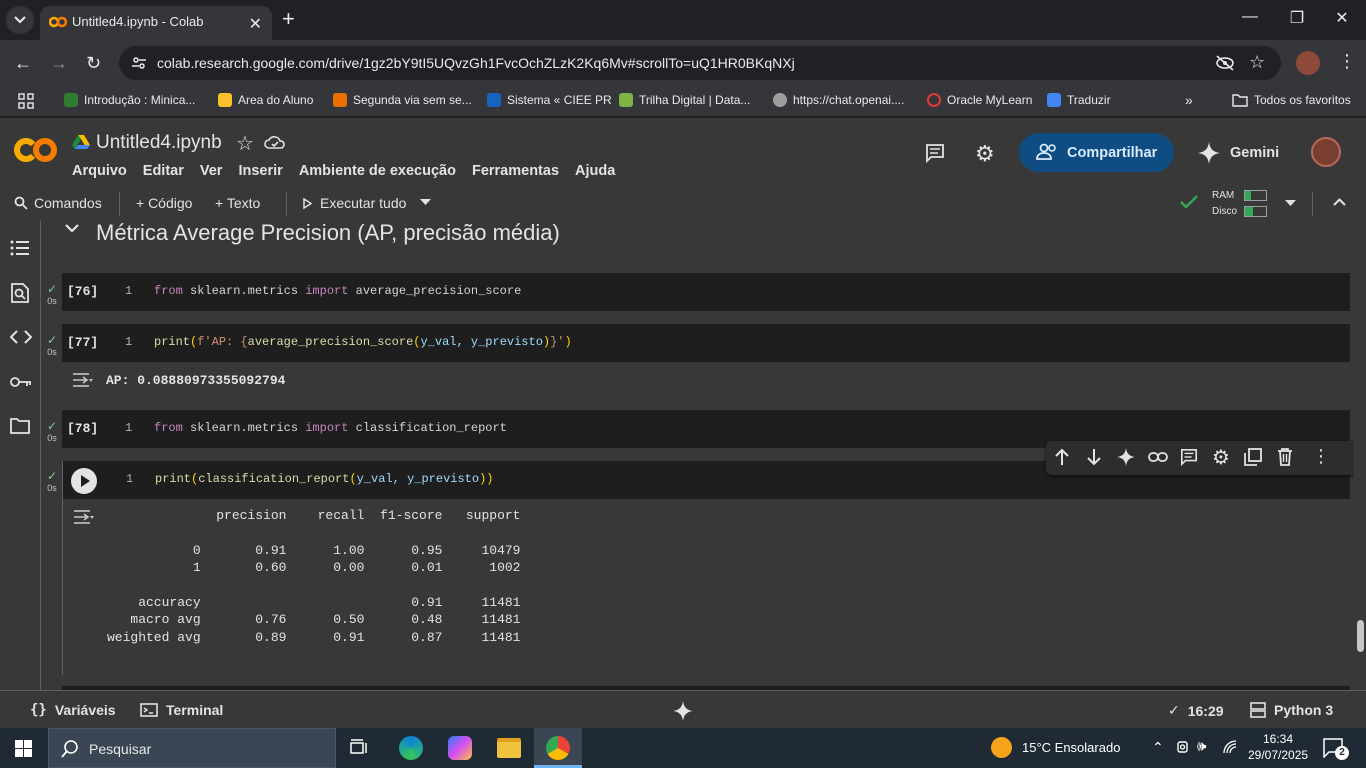  I want to click on menu-ajuda: Ajuda, so click(595, 171).